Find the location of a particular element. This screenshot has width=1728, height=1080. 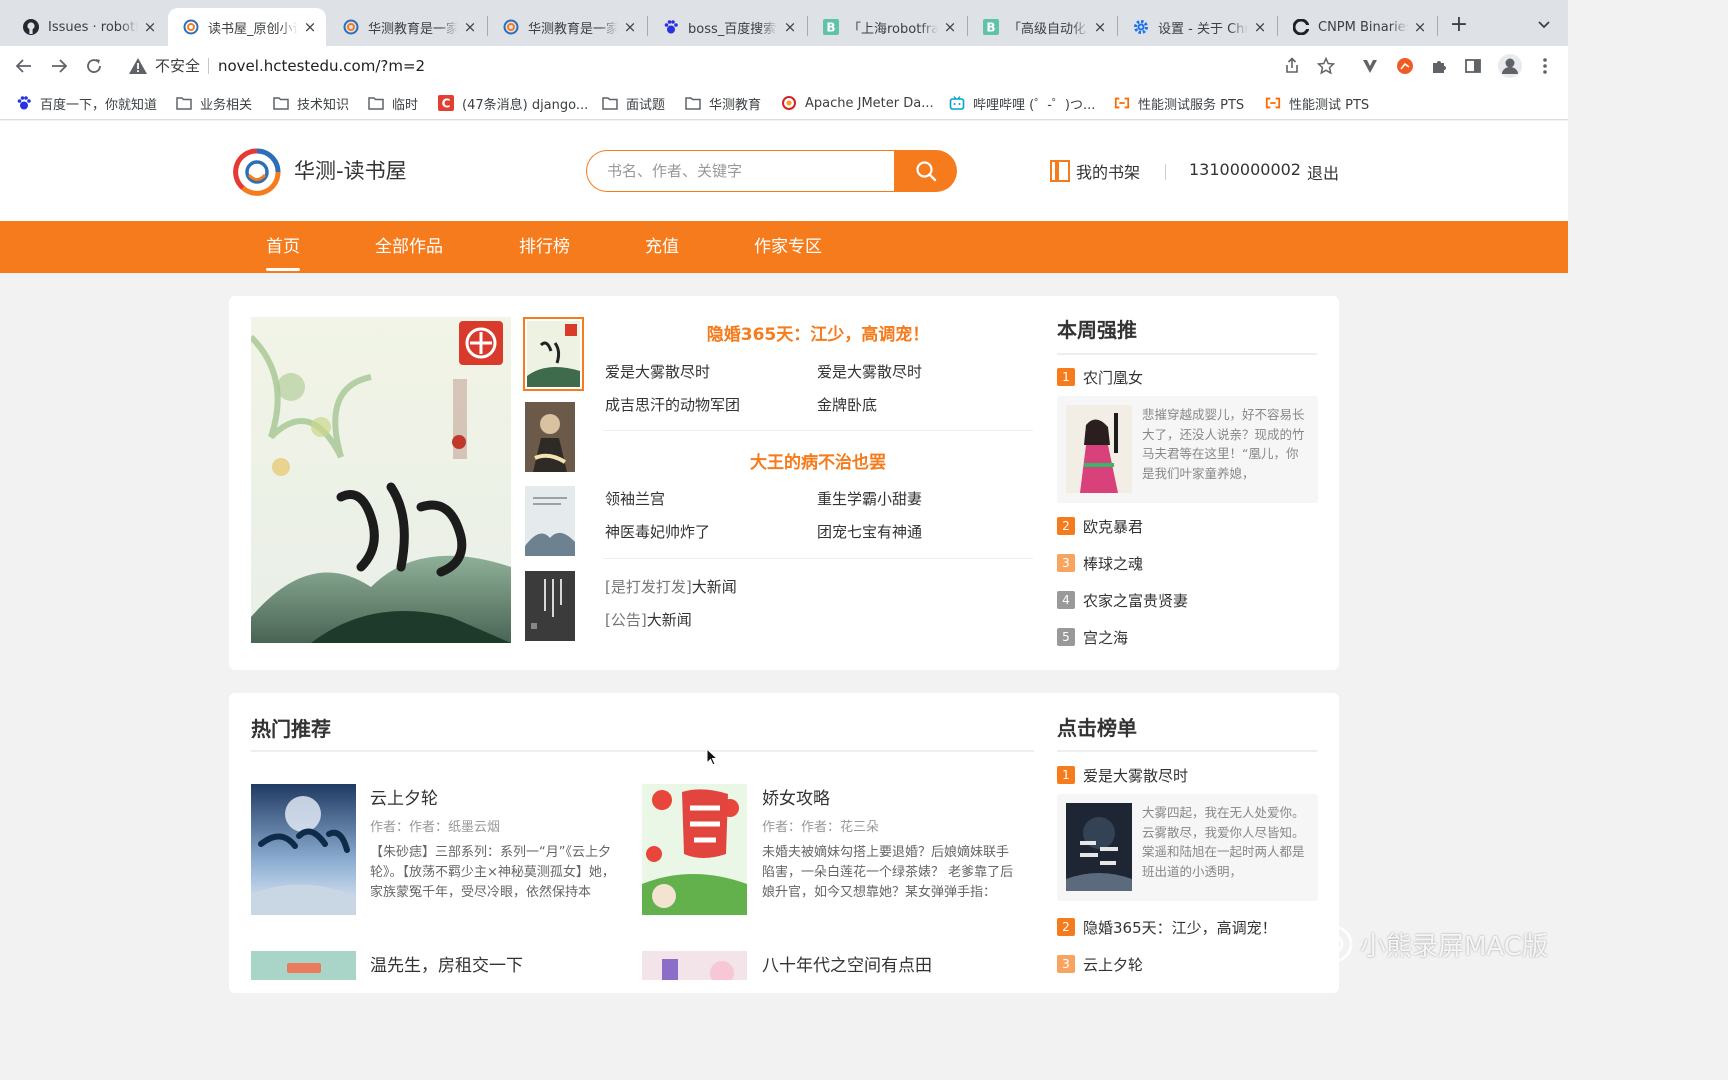

site-logo-icon is located at coordinates (257, 172).